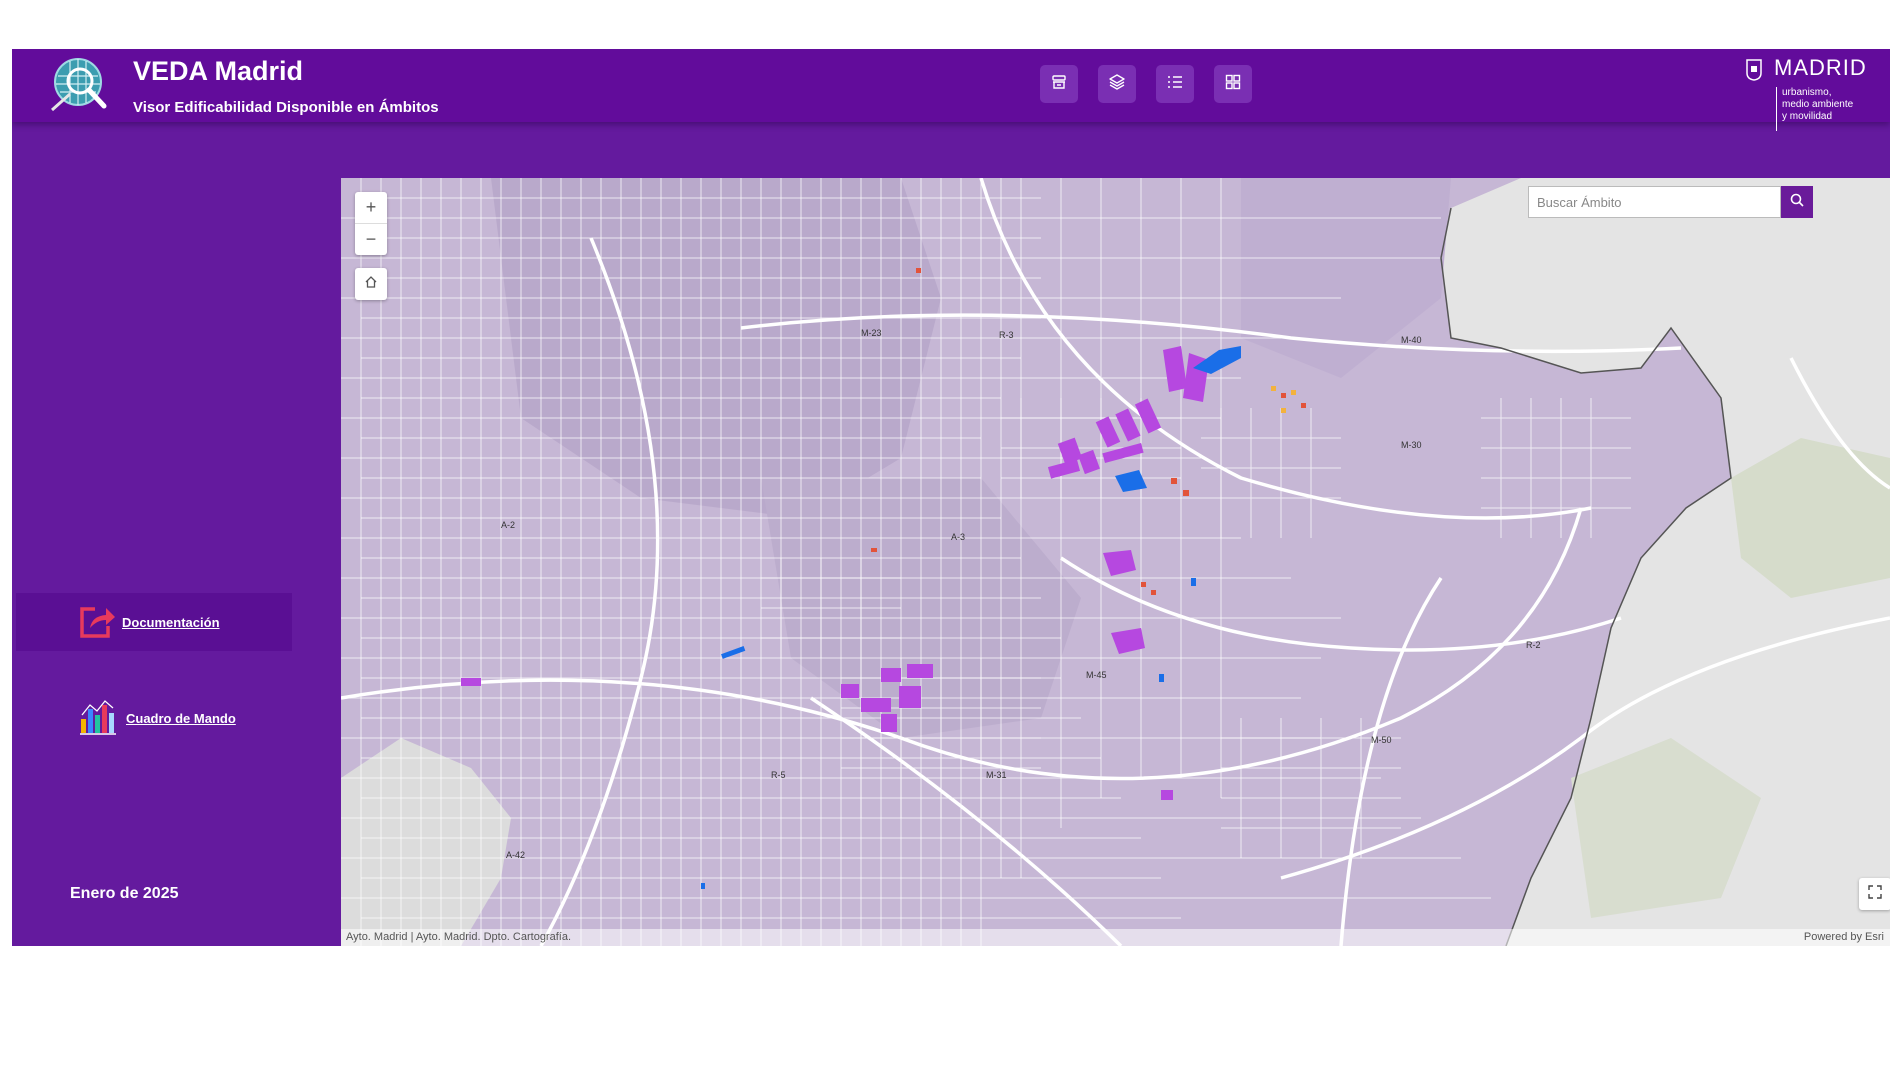 The height and width of the screenshot is (1069, 1900). What do you see at coordinates (1654, 202) in the screenshot?
I see `search-input` at bounding box center [1654, 202].